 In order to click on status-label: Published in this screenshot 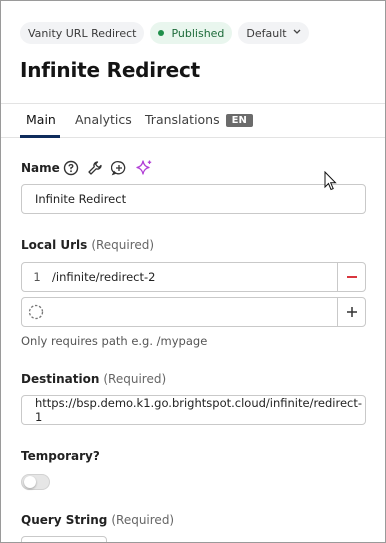, I will do `click(198, 33)`.